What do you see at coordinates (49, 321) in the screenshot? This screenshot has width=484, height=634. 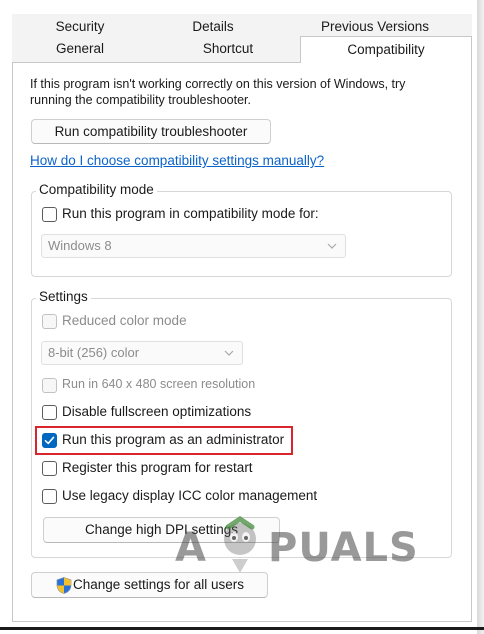 I see `reduced-color-checkbox` at bounding box center [49, 321].